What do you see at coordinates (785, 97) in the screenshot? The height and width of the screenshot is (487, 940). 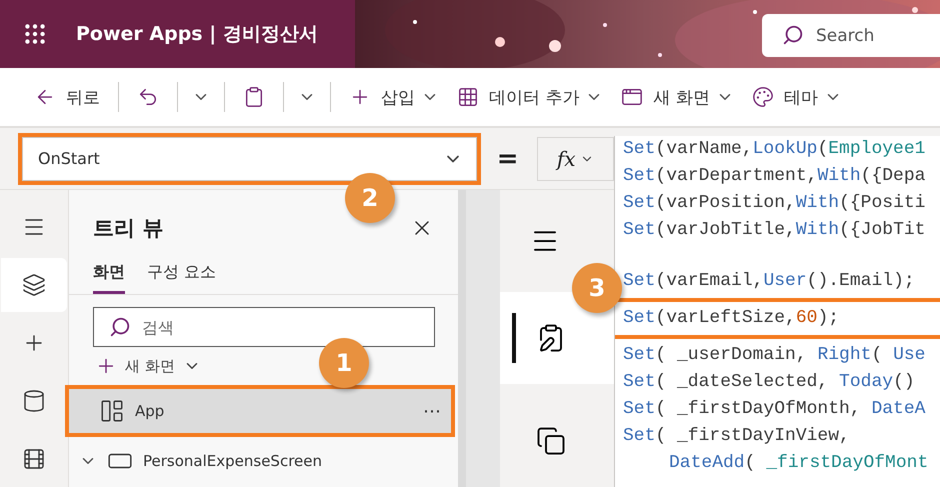 I see `toolbar-button: 테마` at bounding box center [785, 97].